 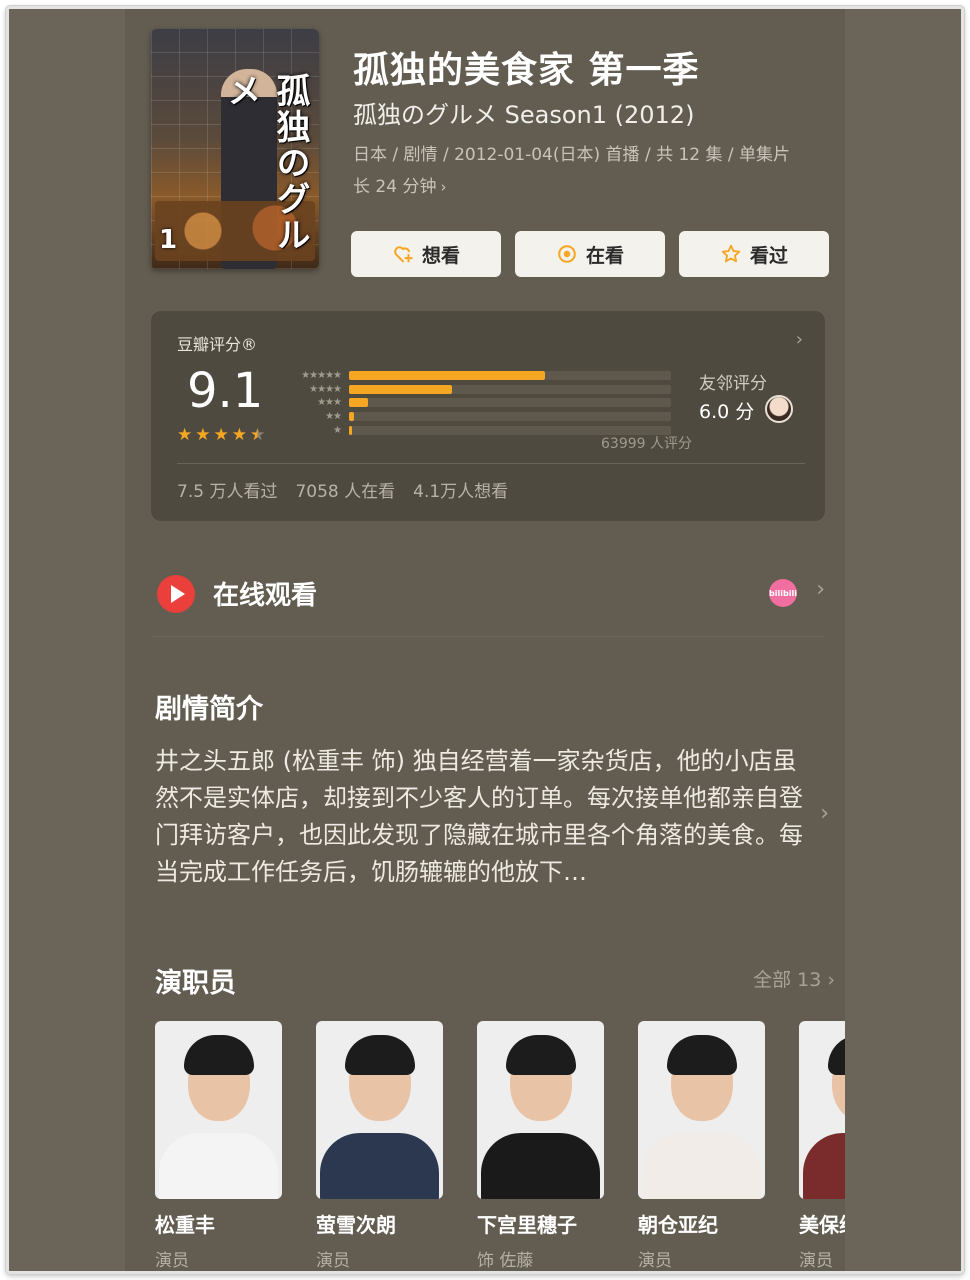 I want to click on heart-plus-icon, so click(x=403, y=254).